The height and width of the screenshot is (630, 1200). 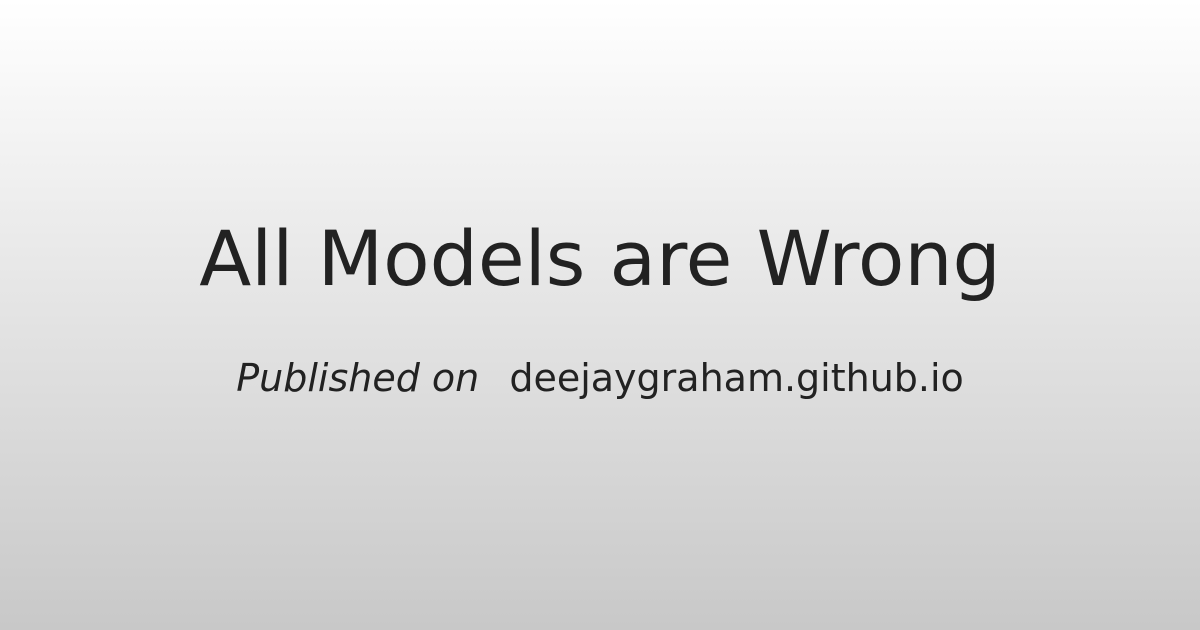 I want to click on byline: Published on deejaygraham.github.io, so click(x=600, y=378).